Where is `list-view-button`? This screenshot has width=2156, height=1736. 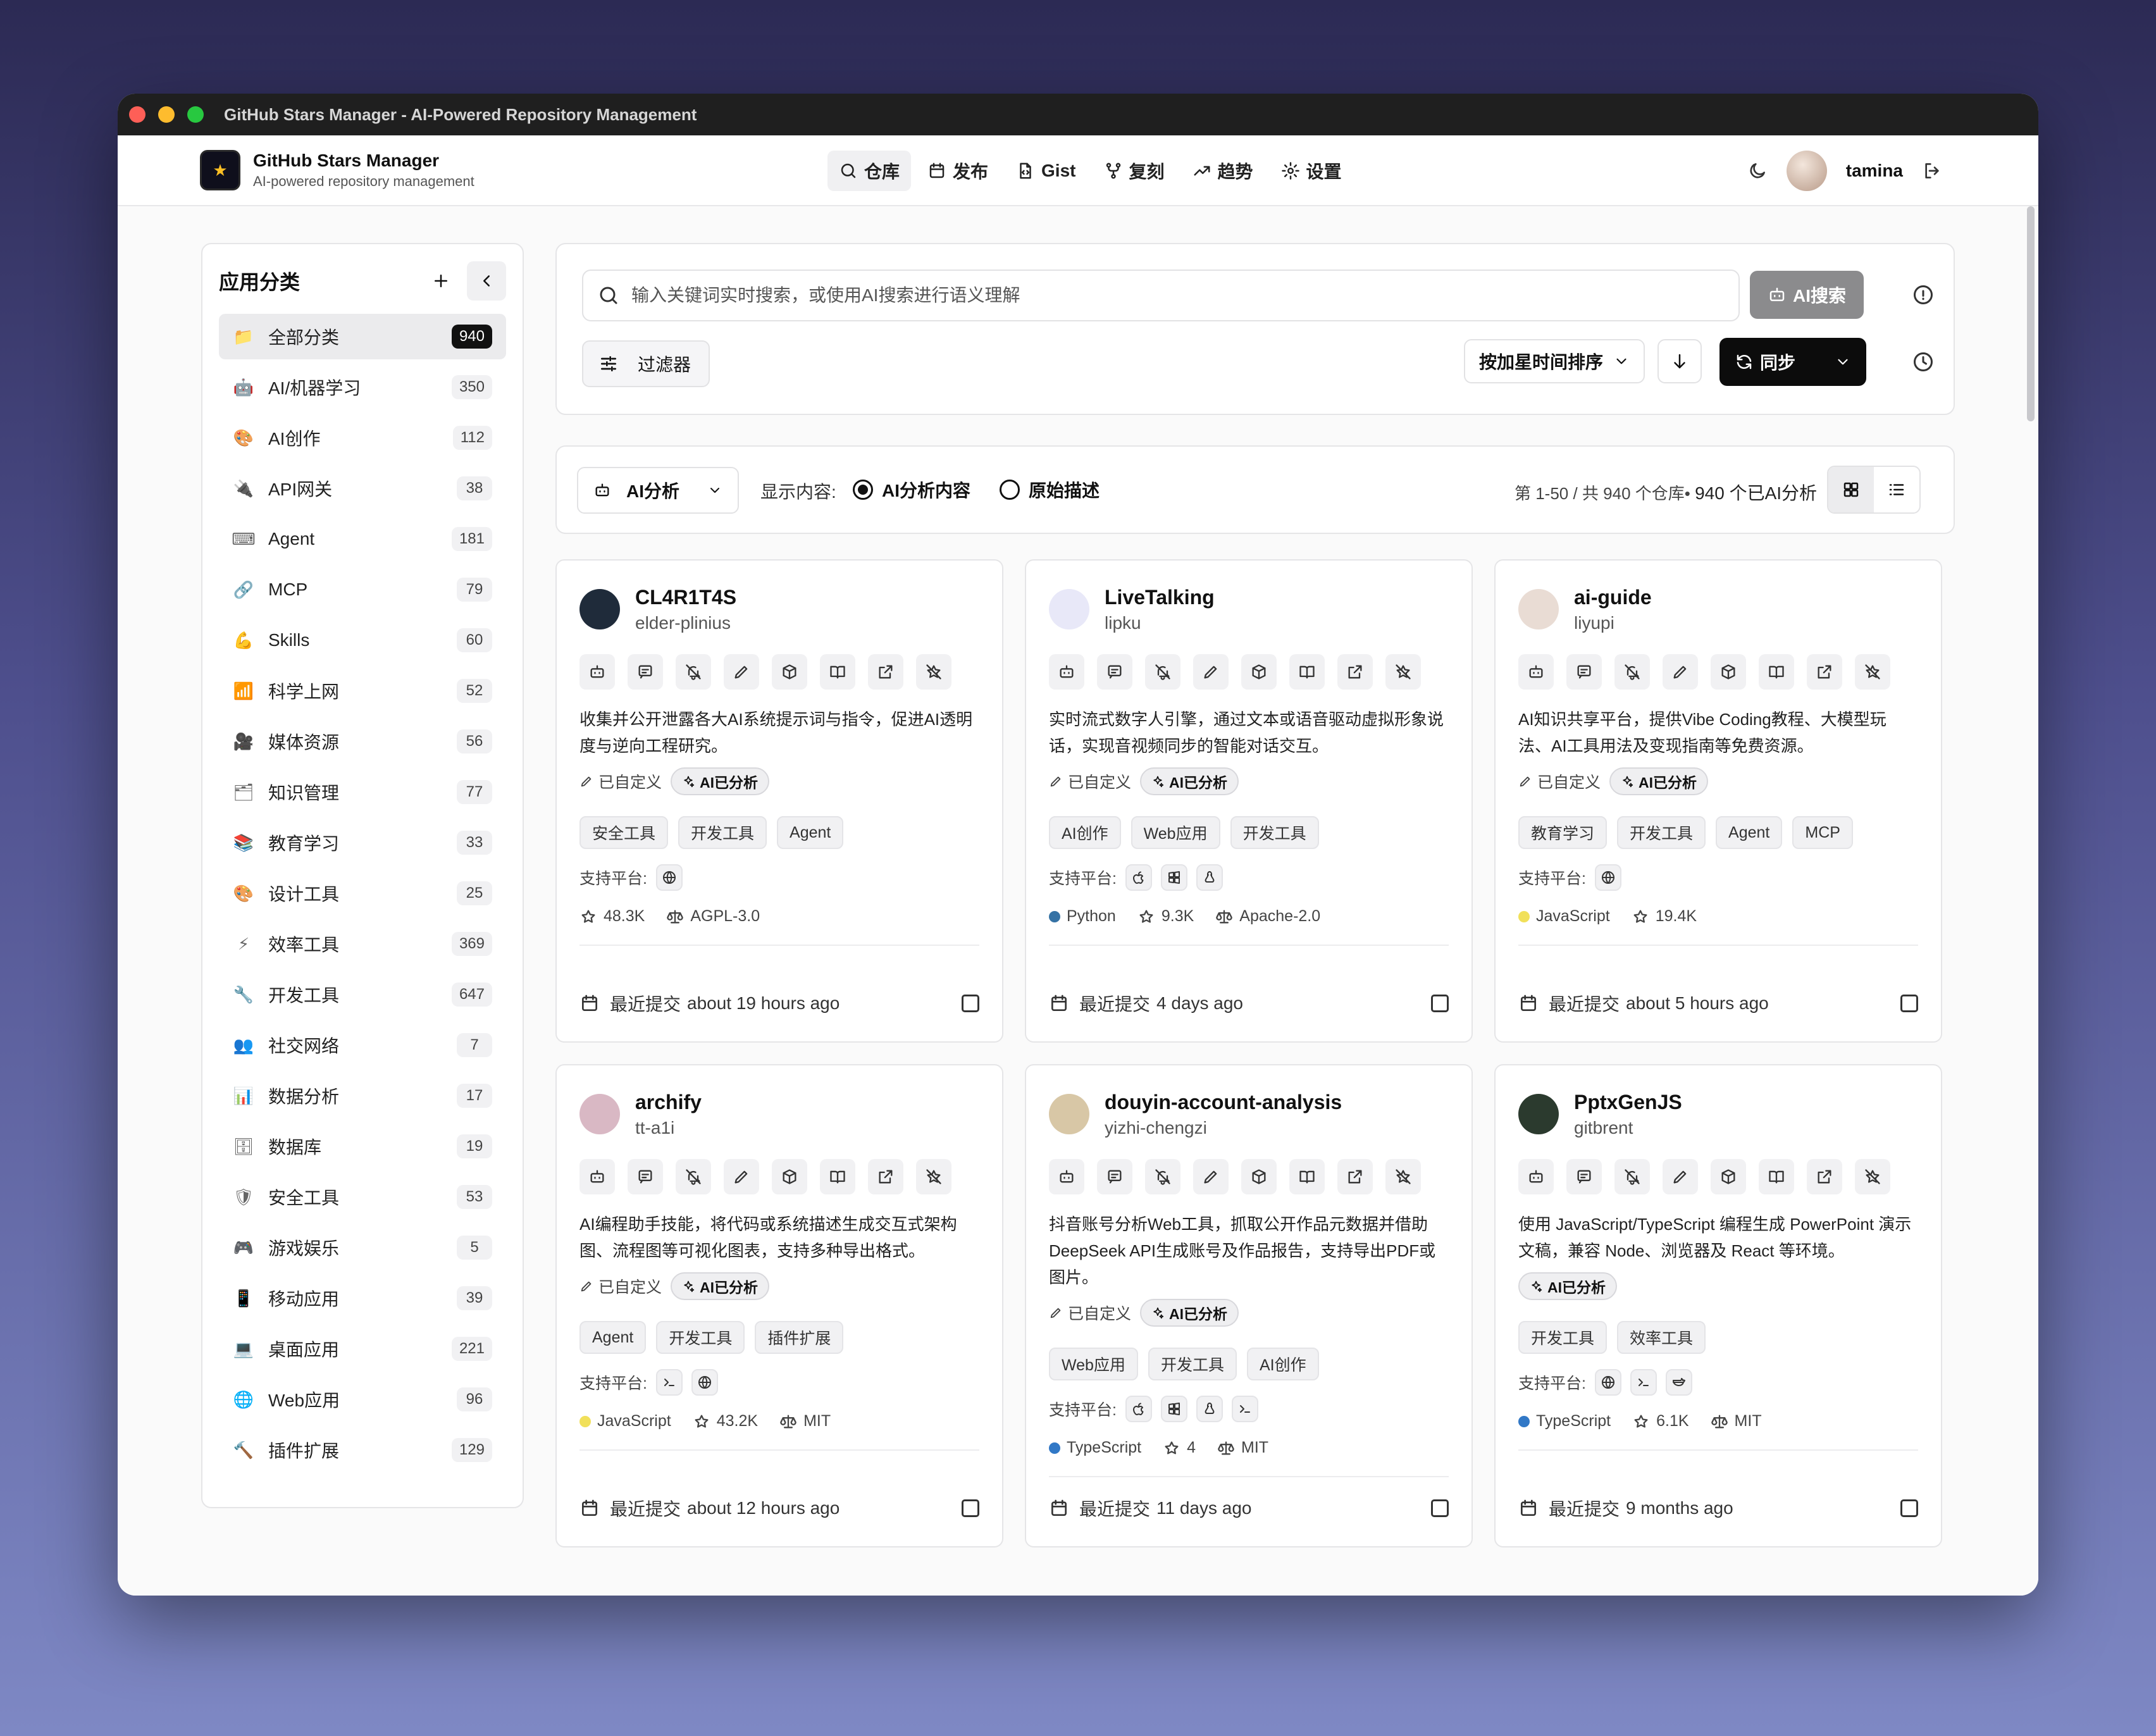 list-view-button is located at coordinates (1896, 489).